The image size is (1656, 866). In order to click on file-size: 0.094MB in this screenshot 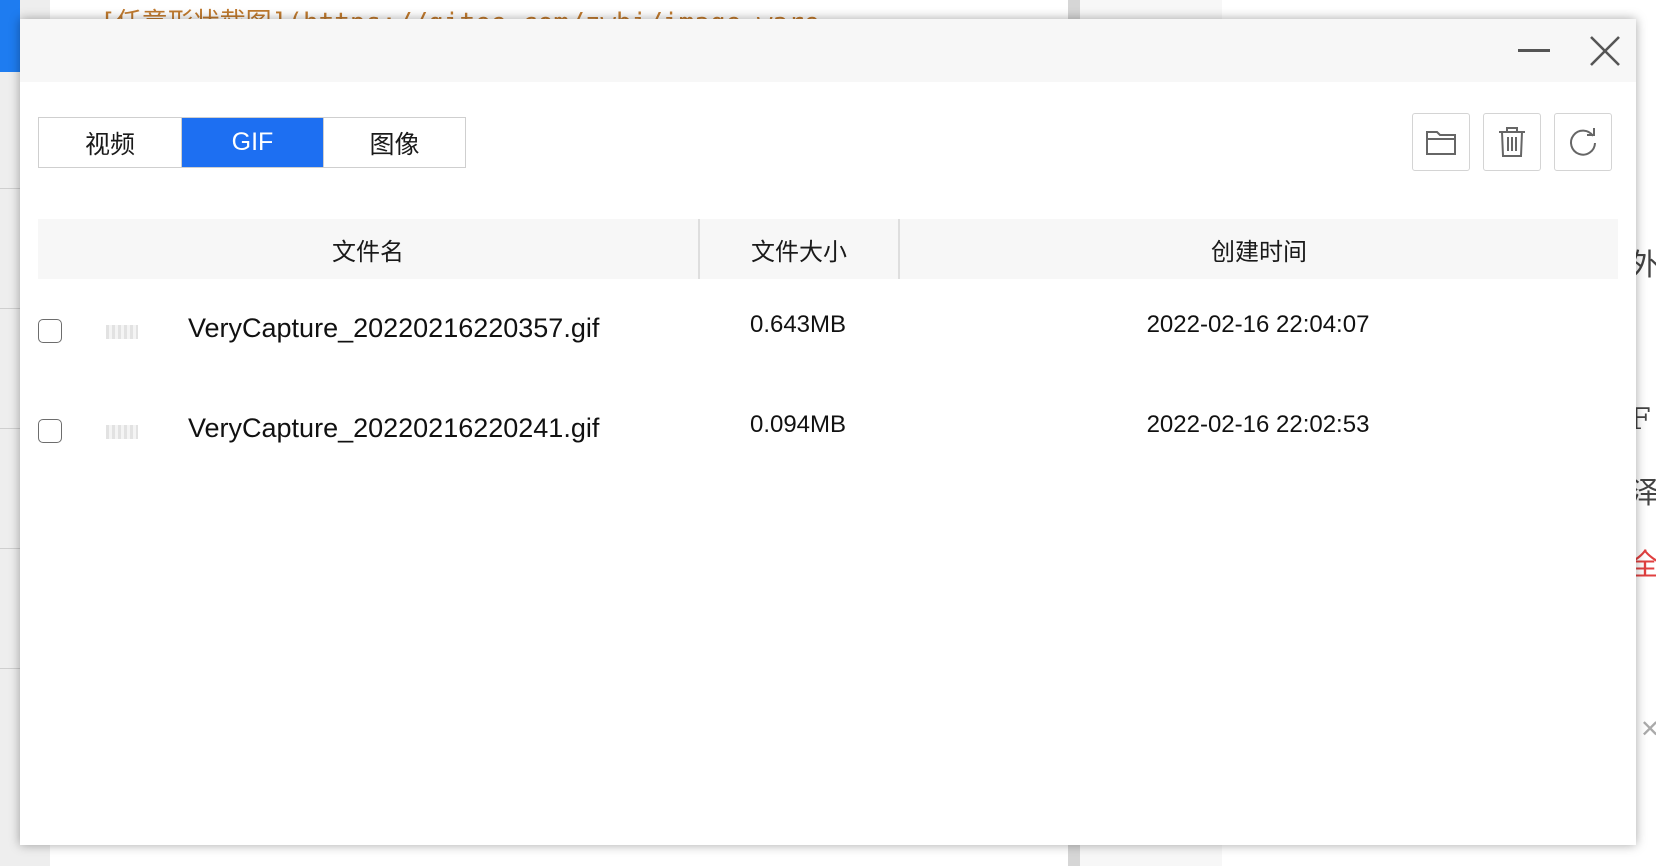, I will do `click(798, 424)`.